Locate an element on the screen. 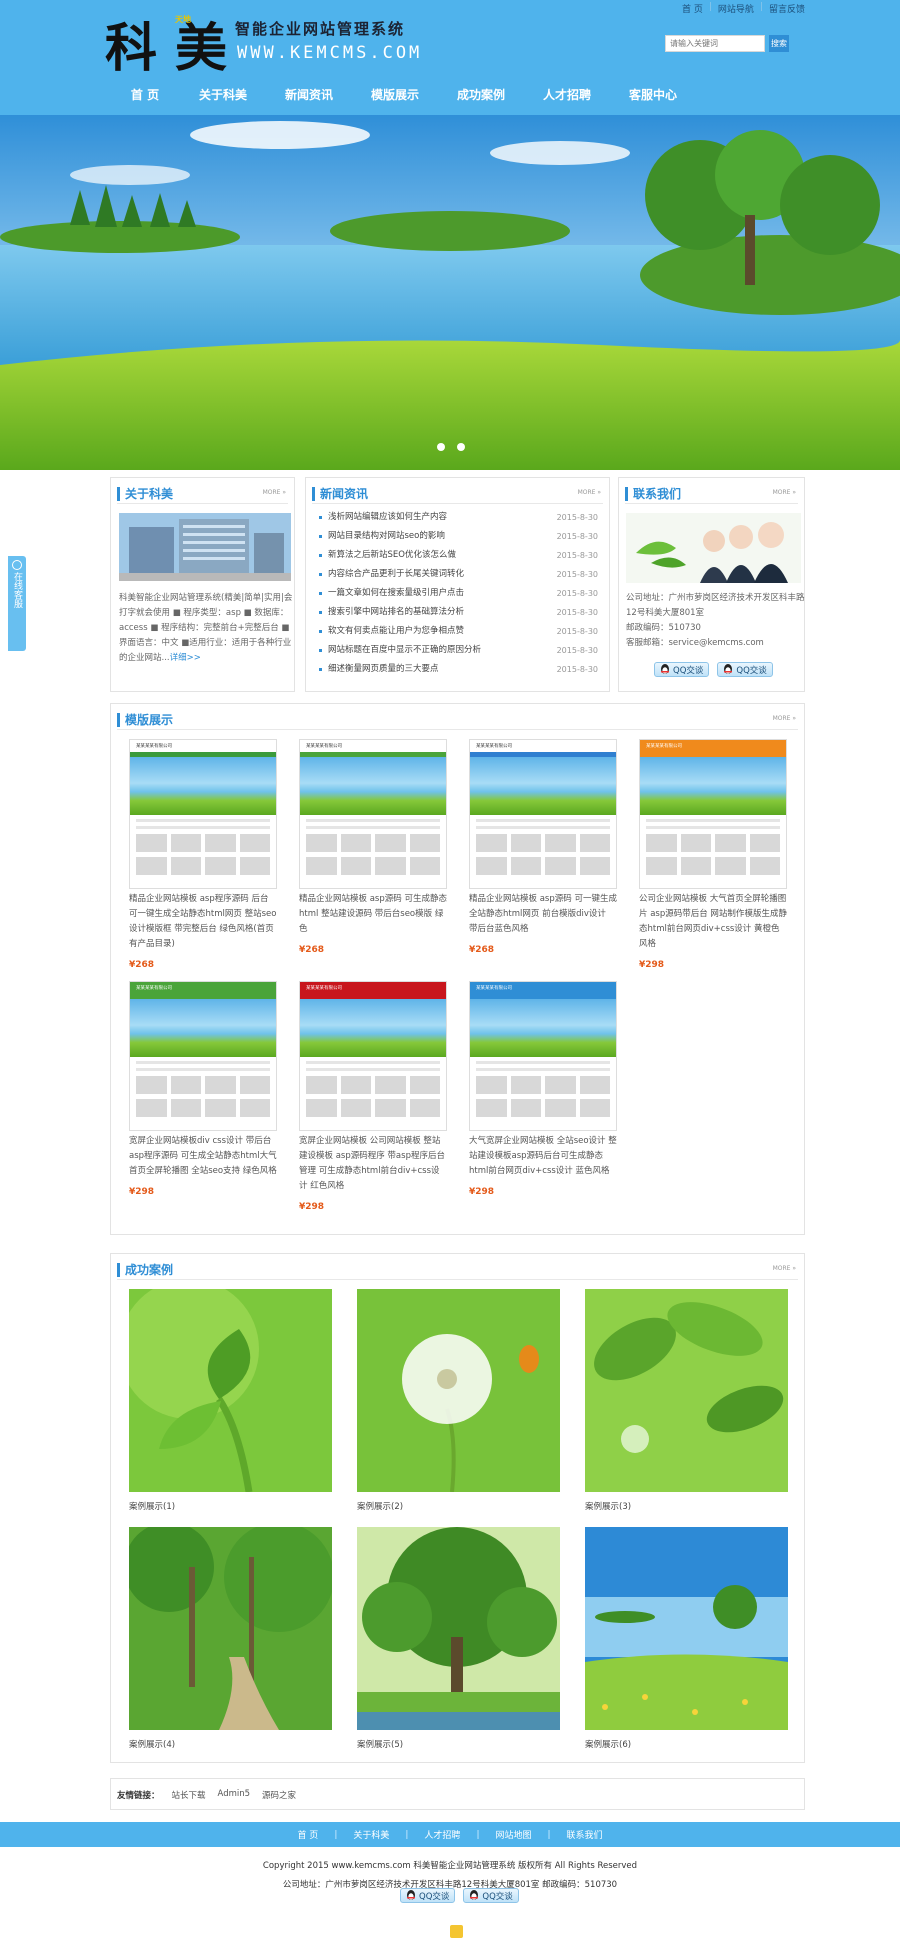 This screenshot has height=1941, width=900. case-card: 案例展示(3) is located at coordinates (686, 1400).